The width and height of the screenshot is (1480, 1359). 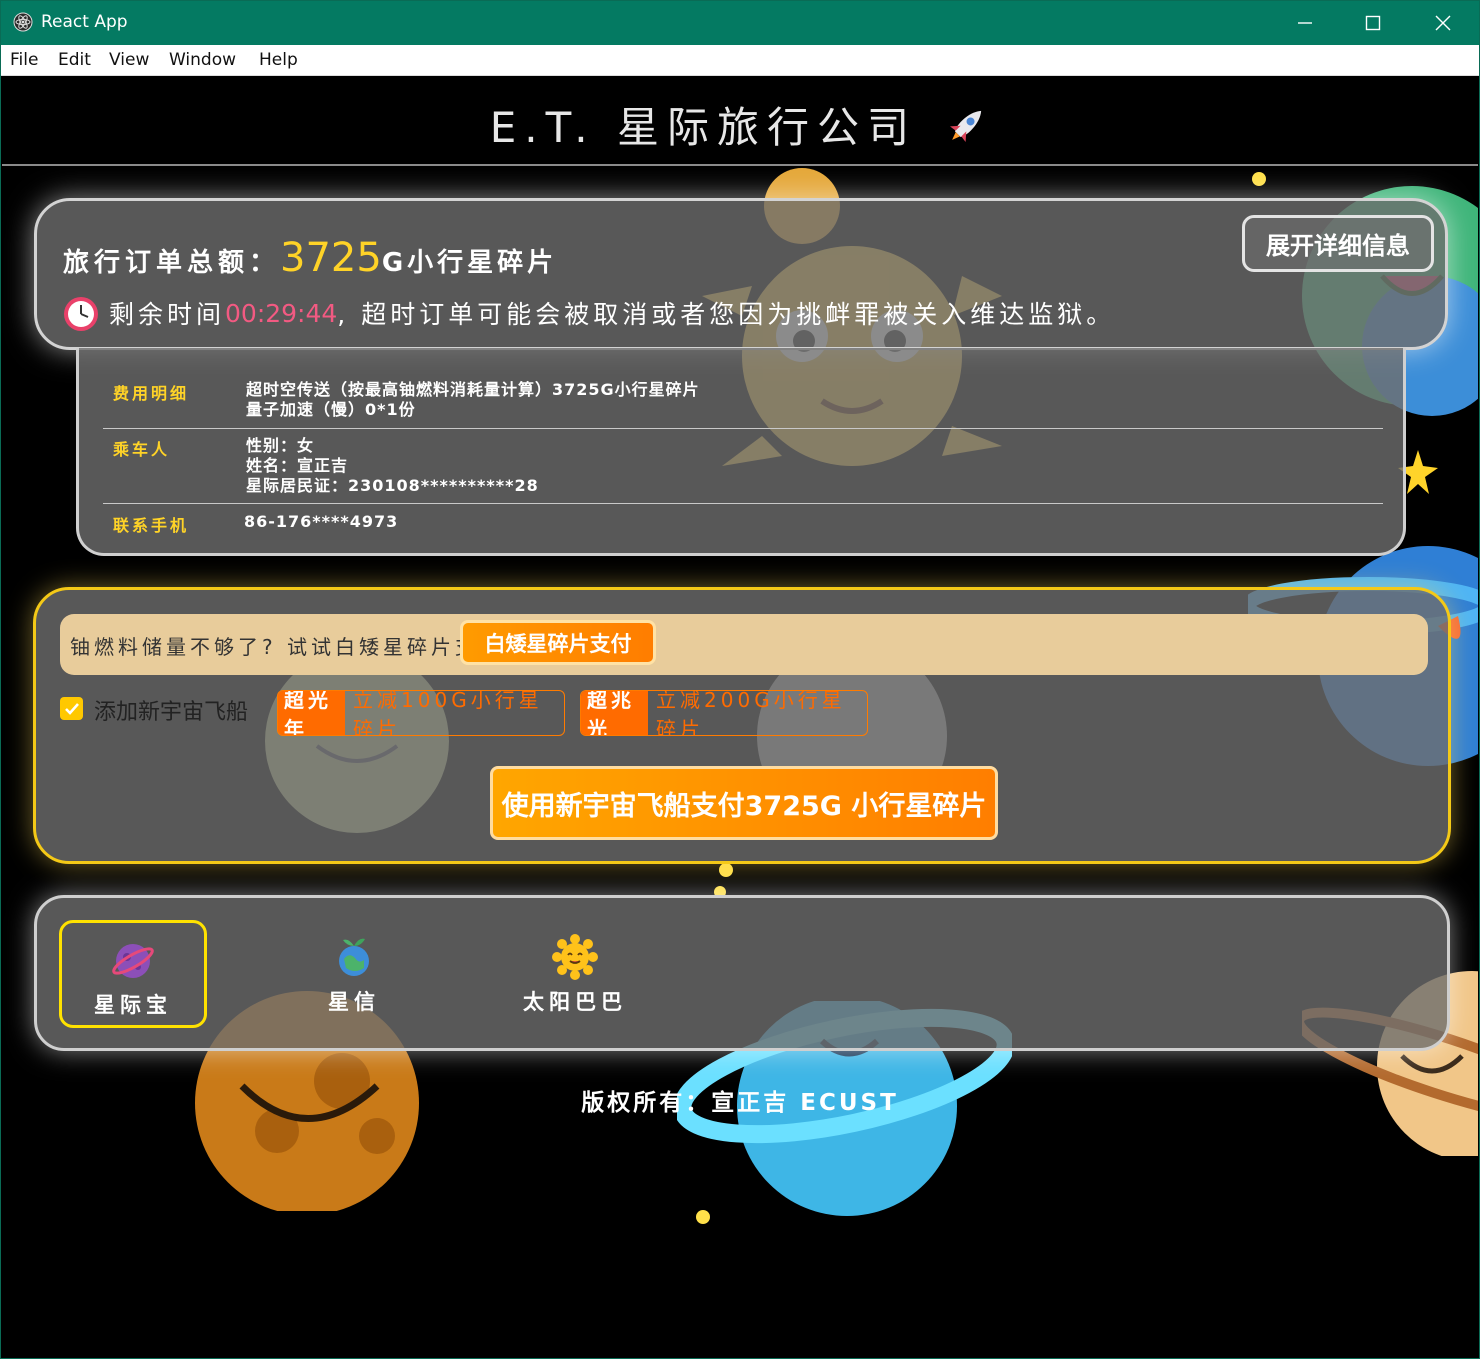 What do you see at coordinates (151, 525) in the screenshot?
I see `phone-label: 联系手机` at bounding box center [151, 525].